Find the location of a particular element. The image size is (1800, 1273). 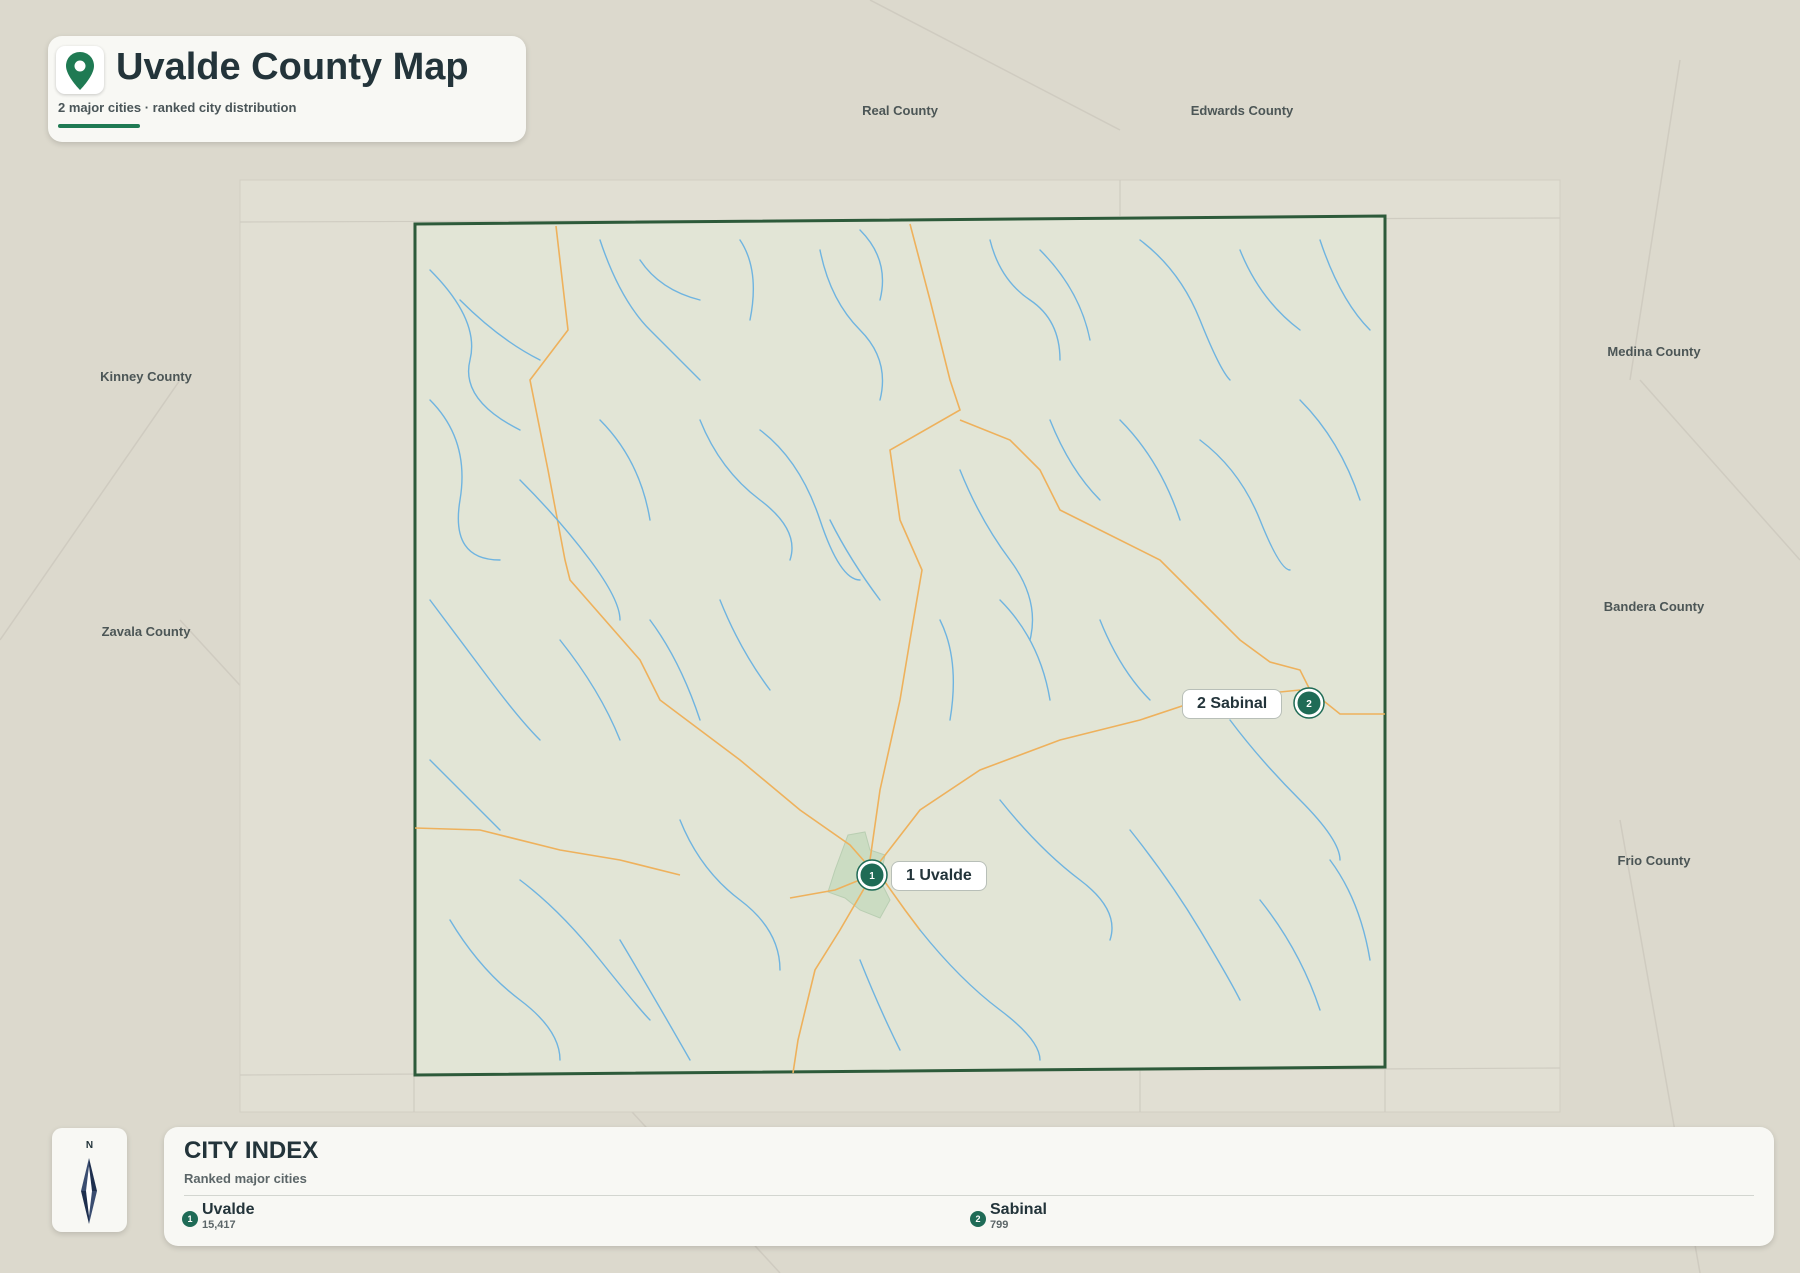

page-title: Uvalde County Map is located at coordinates (292, 67).